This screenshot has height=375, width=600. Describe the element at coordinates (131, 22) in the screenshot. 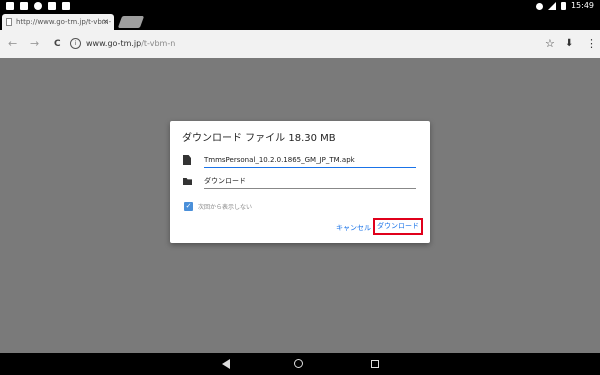

I see `new-tab-button` at that location.